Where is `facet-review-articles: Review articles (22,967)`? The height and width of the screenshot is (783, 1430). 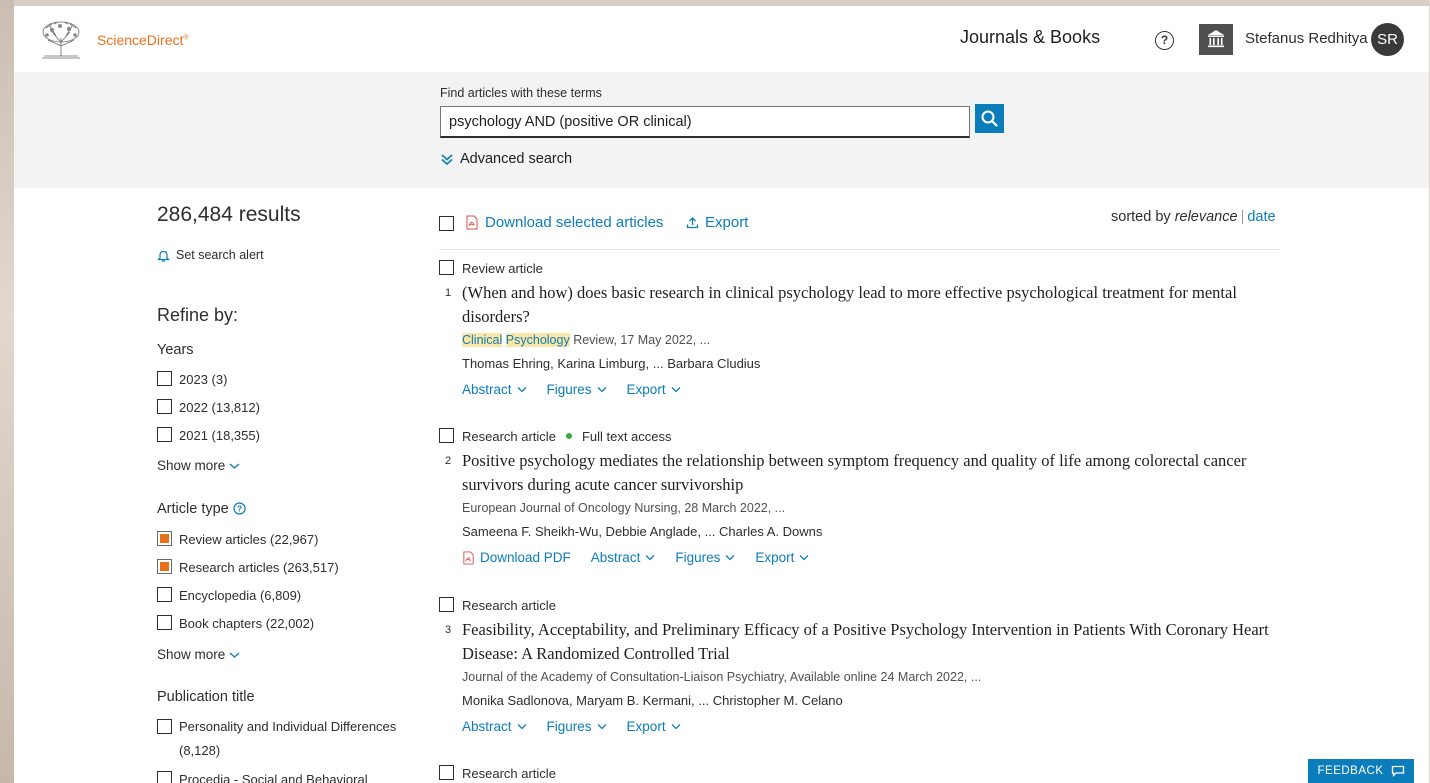 facet-review-articles: Review articles (22,967) is located at coordinates (237, 539).